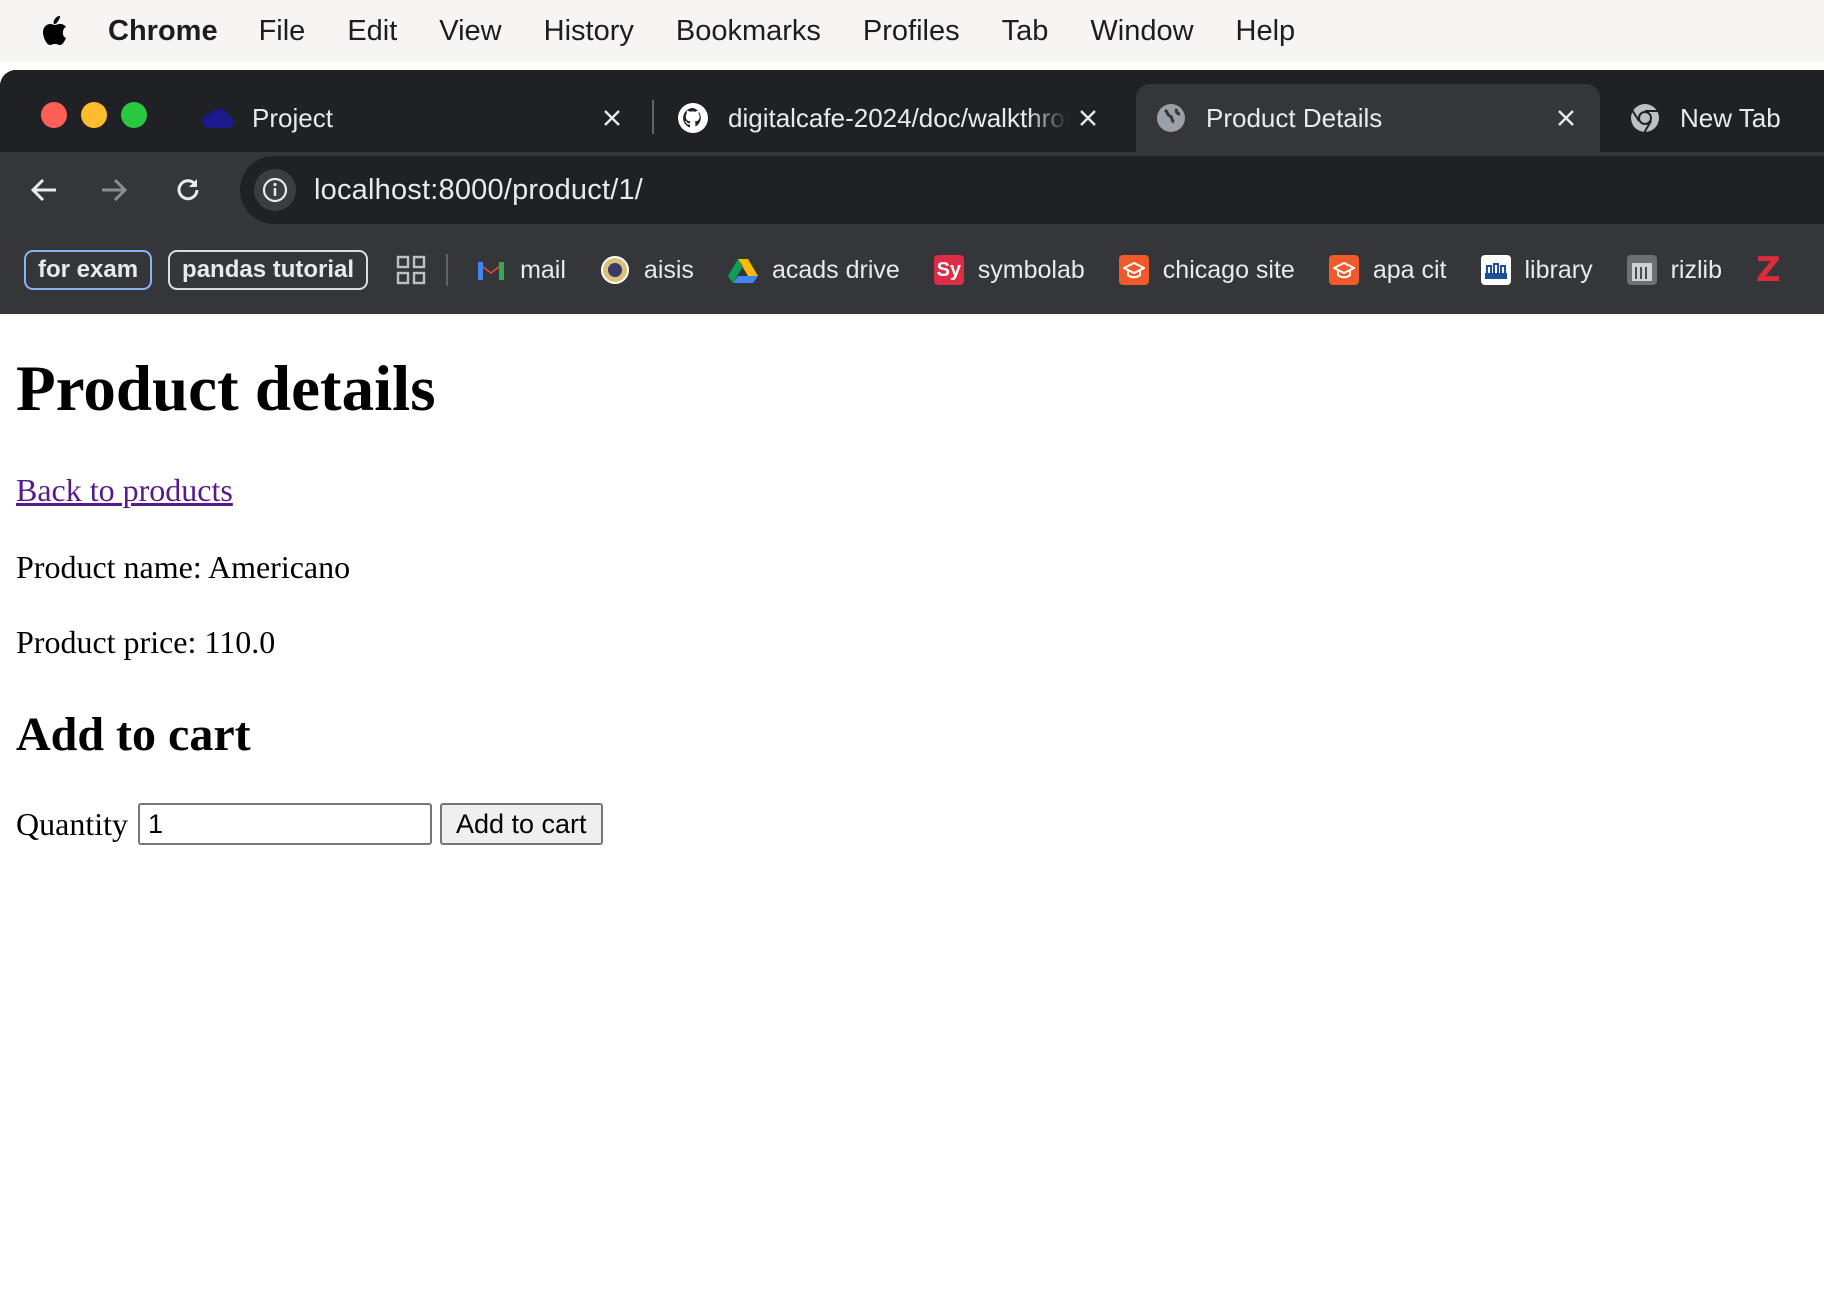  Describe the element at coordinates (282, 31) in the screenshot. I see `menu-file: File` at that location.